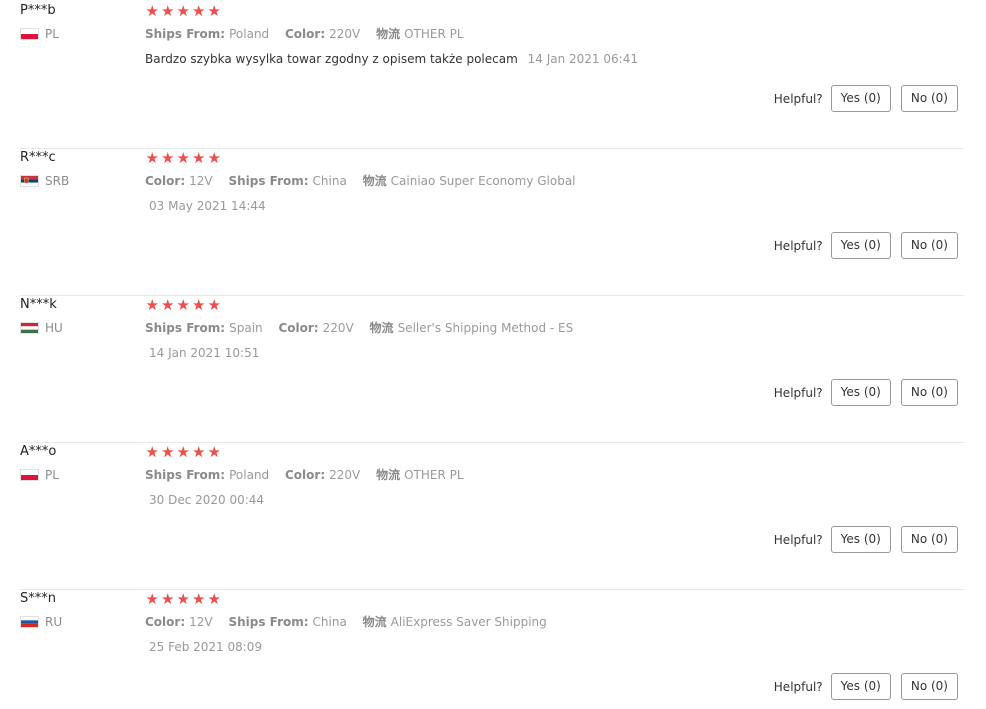 The height and width of the screenshot is (709, 986). What do you see at coordinates (57, 181) in the screenshot?
I see `country-code: SRB` at bounding box center [57, 181].